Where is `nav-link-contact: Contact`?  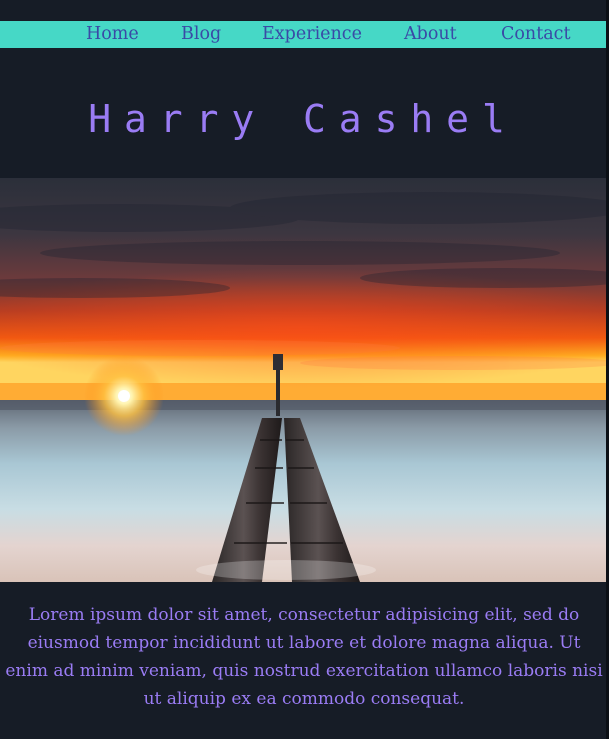
nav-link-contact: Contact is located at coordinates (536, 34).